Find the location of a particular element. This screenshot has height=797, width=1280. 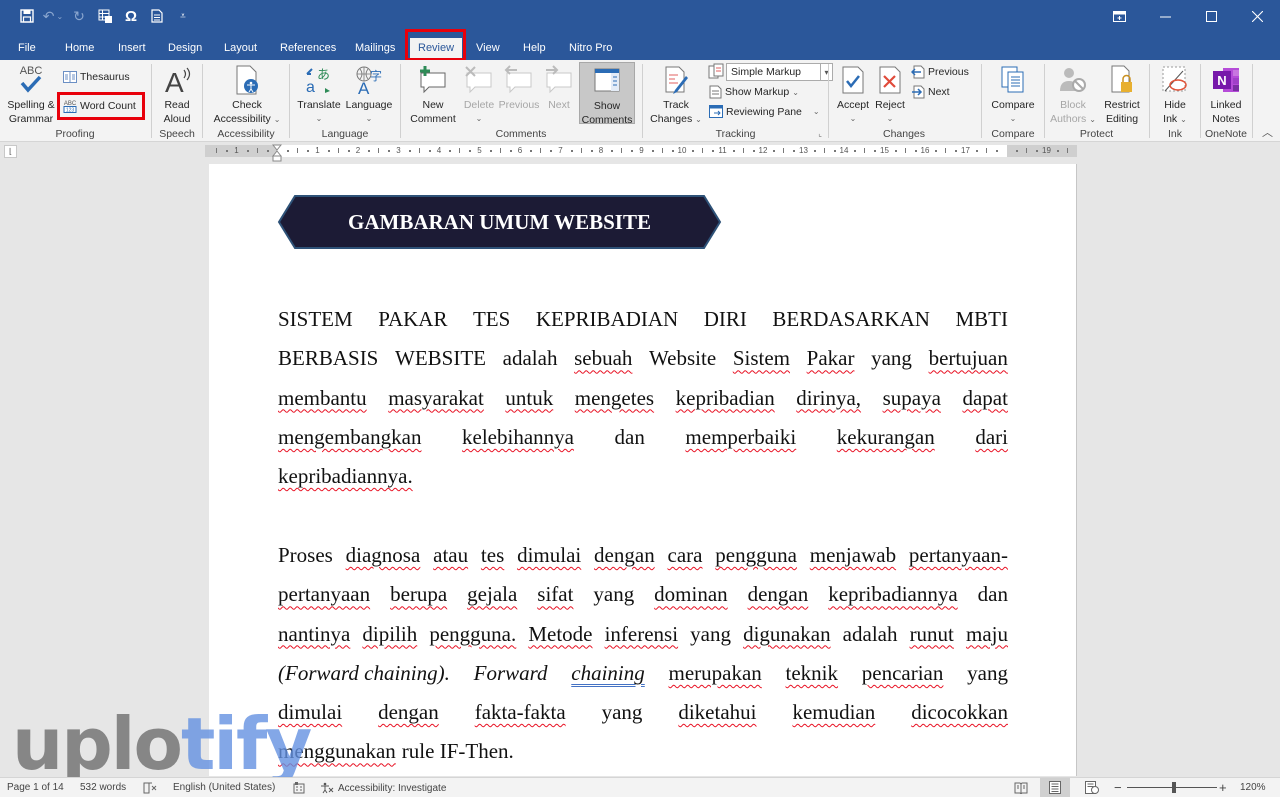

new-comment-button: New Comment is located at coordinates (433, 94).